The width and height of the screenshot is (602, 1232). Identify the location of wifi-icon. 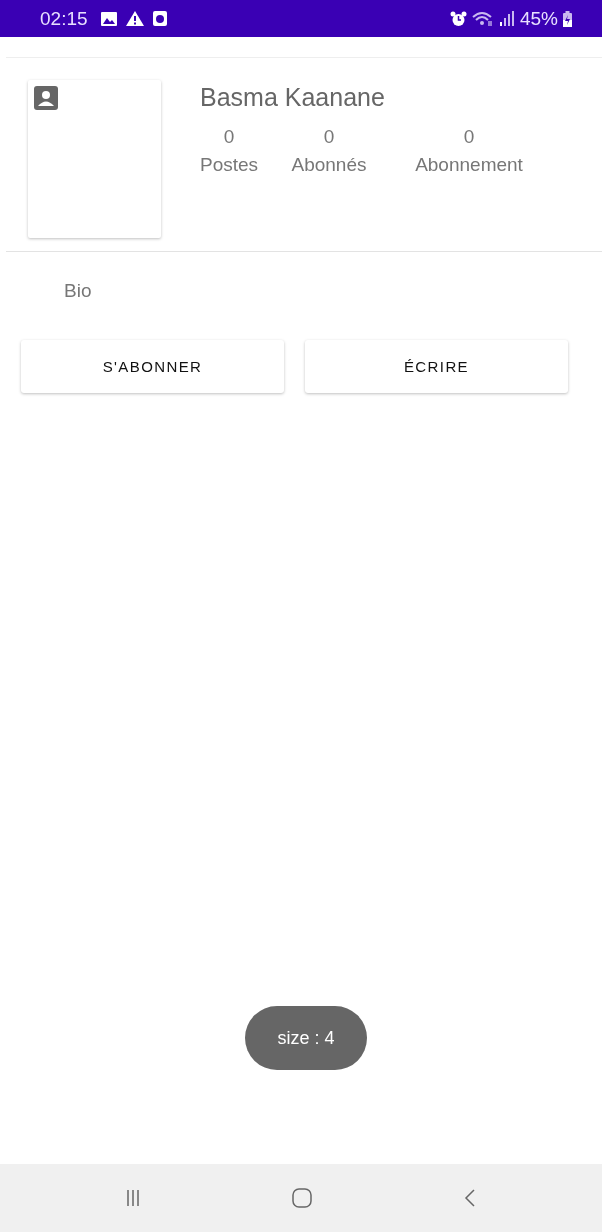
(482, 18).